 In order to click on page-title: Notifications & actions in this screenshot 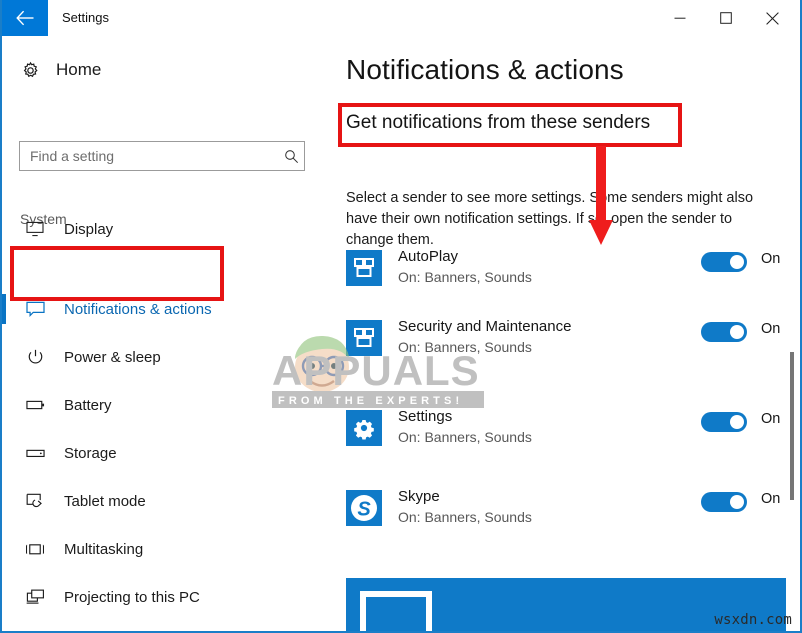, I will do `click(485, 69)`.